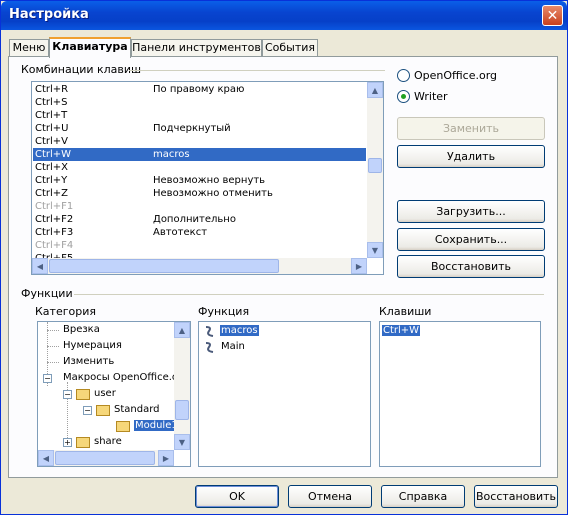 This screenshot has width=568, height=515. I want to click on shortcut-row: Ctrl+F4, so click(199, 245).